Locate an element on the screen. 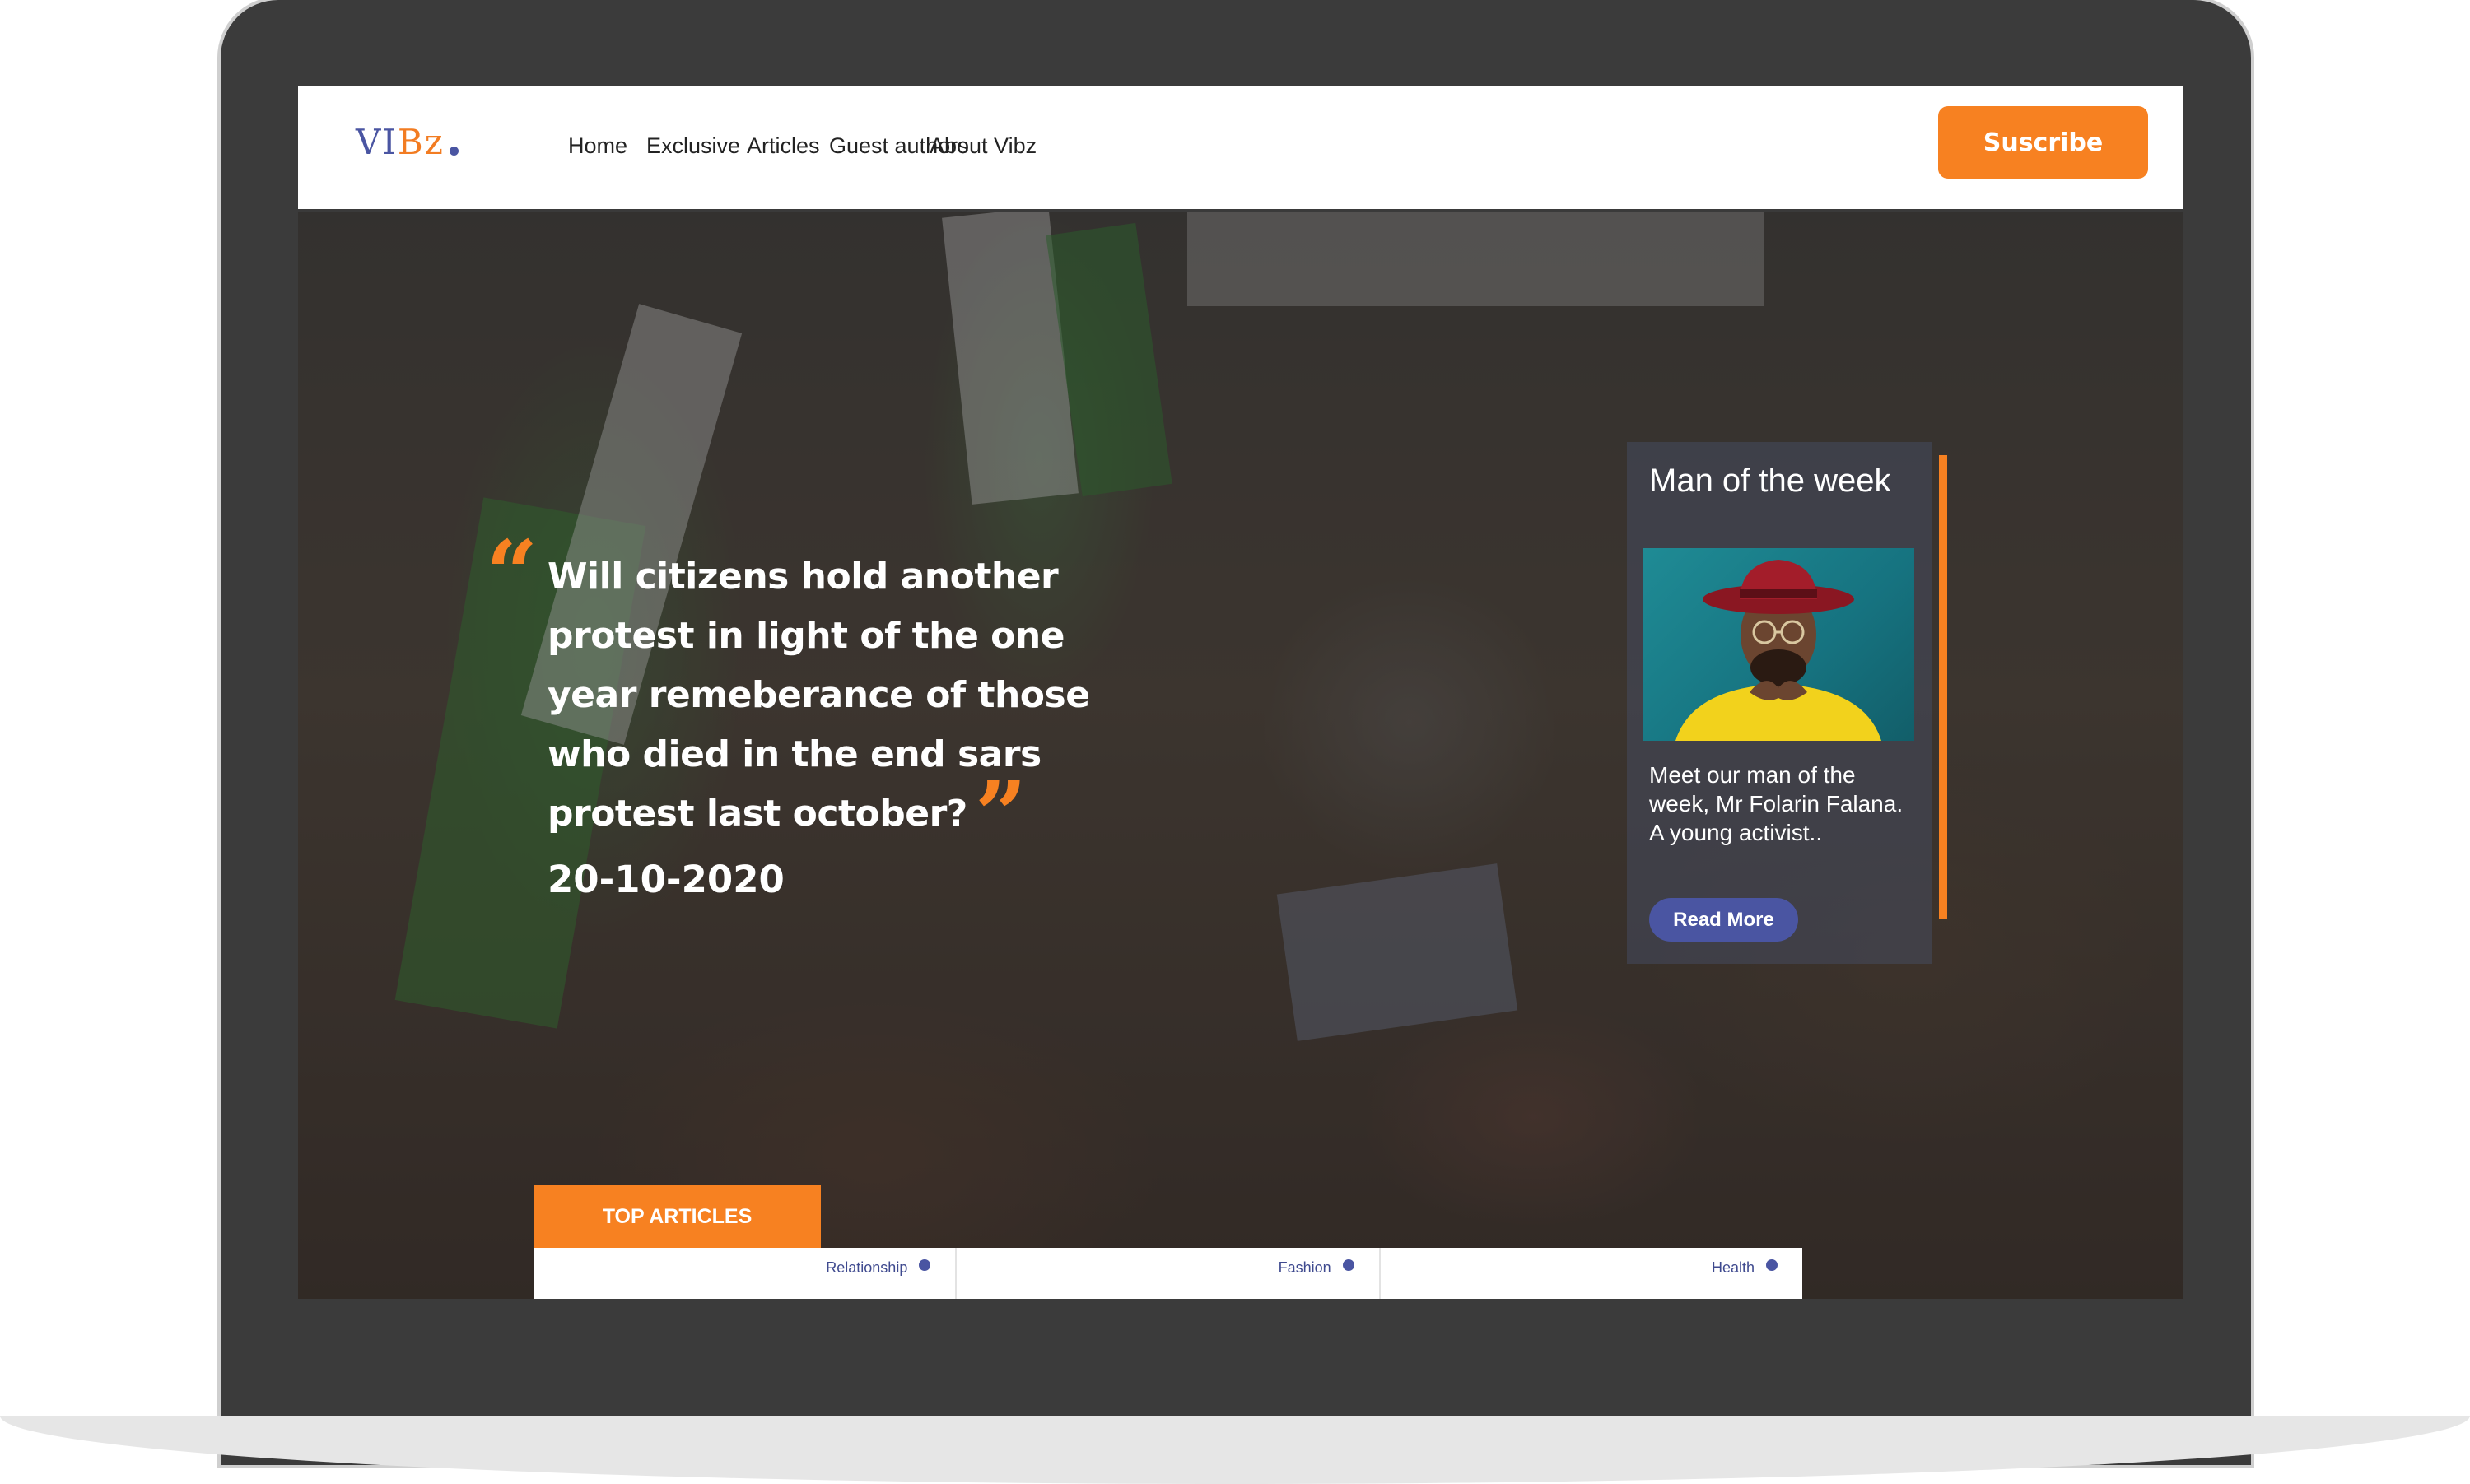 The height and width of the screenshot is (1484, 2470). nav-articles: Articles is located at coordinates (783, 146).